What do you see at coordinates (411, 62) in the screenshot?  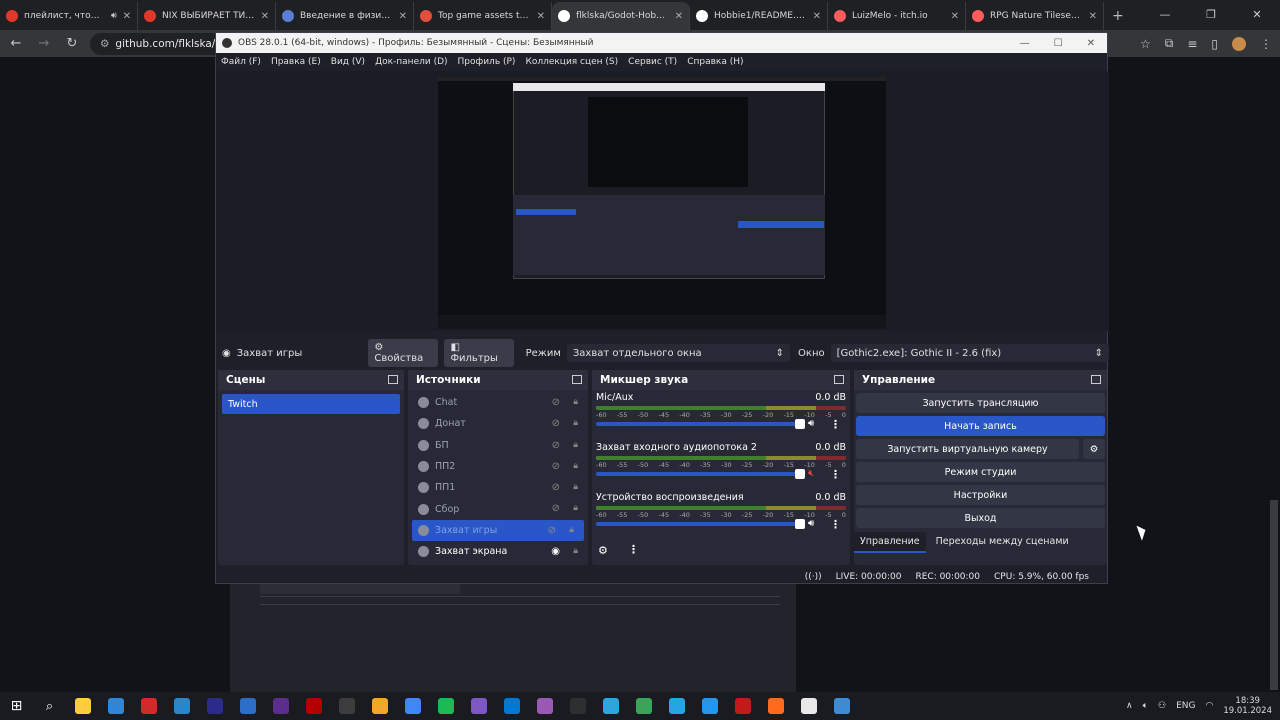 I see `menu-item: Док-панели (D)` at bounding box center [411, 62].